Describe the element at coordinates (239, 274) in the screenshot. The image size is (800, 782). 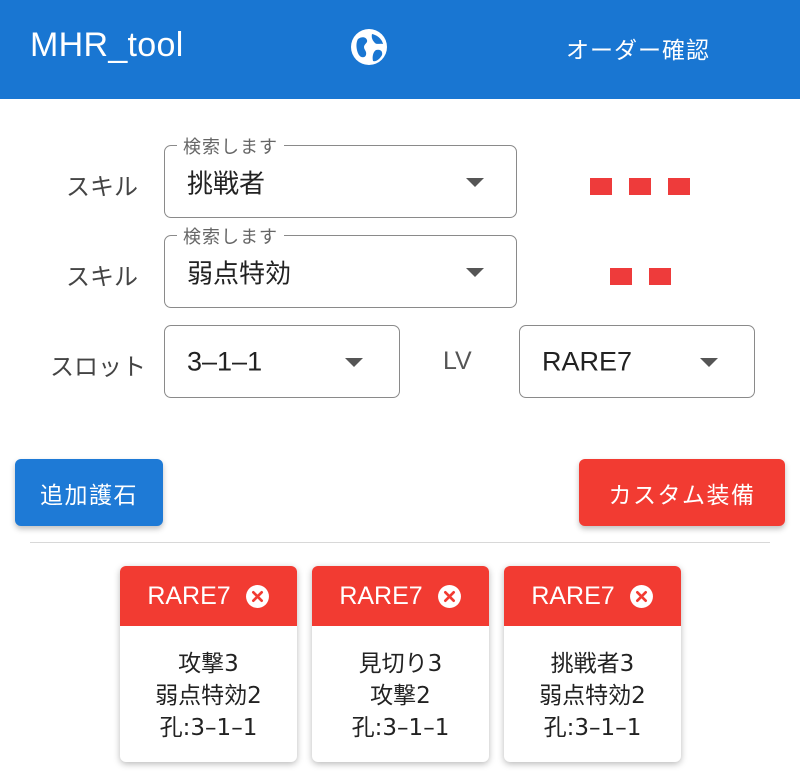
I see `skill2-value: 弱点特効` at that location.